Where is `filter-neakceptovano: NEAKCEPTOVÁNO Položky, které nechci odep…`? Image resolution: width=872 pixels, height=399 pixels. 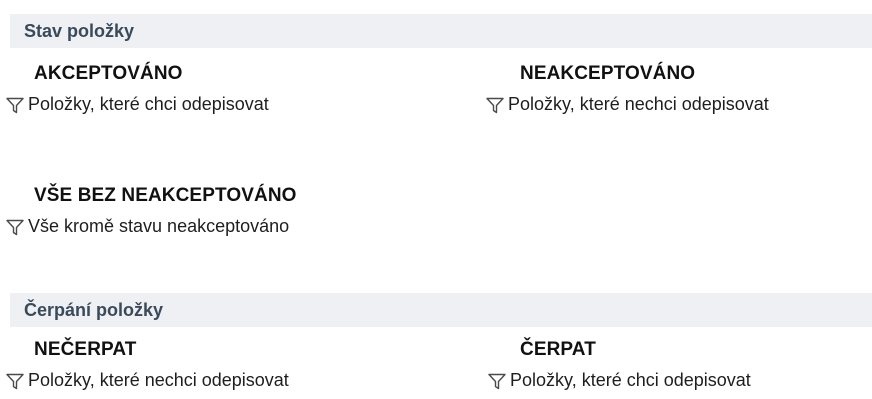
filter-neakceptovano: NEAKCEPTOVÁNO Položky, které nechci odep… is located at coordinates (676, 93).